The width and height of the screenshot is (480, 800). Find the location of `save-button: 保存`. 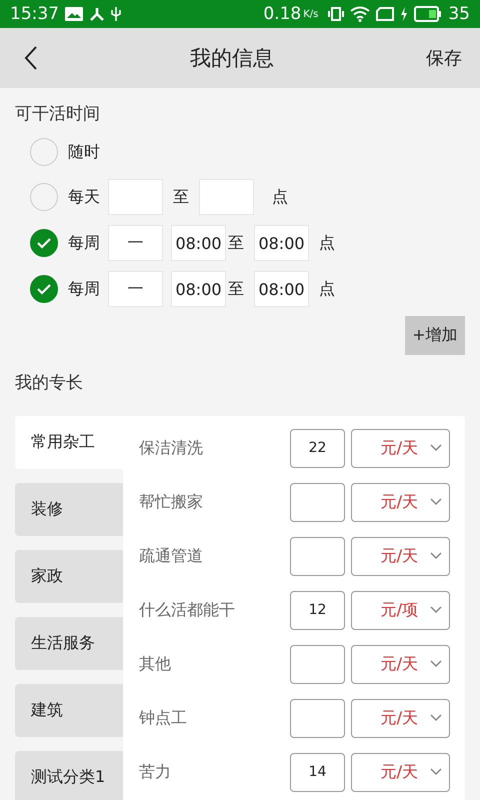

save-button: 保存 is located at coordinates (444, 58).